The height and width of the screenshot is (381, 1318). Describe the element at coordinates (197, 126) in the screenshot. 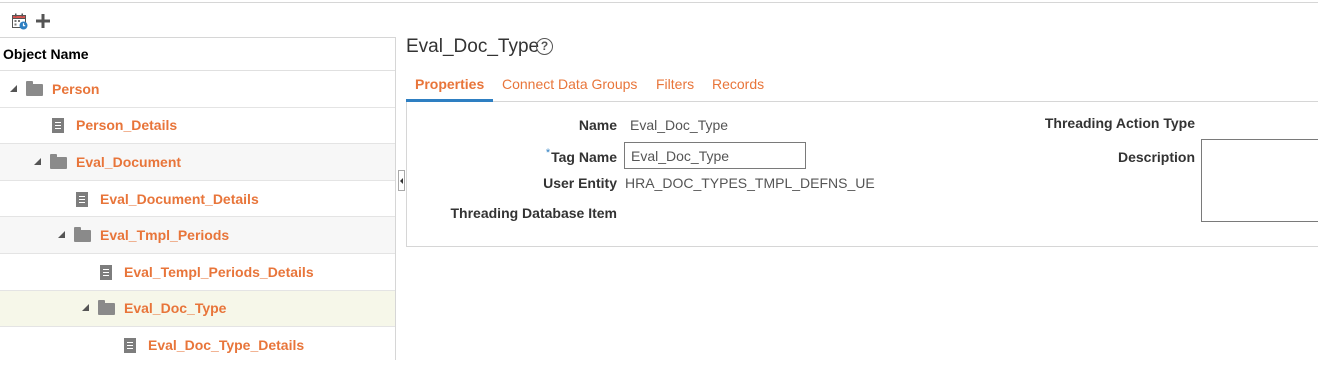

I see `tree-row-person-details: Person_Details` at that location.